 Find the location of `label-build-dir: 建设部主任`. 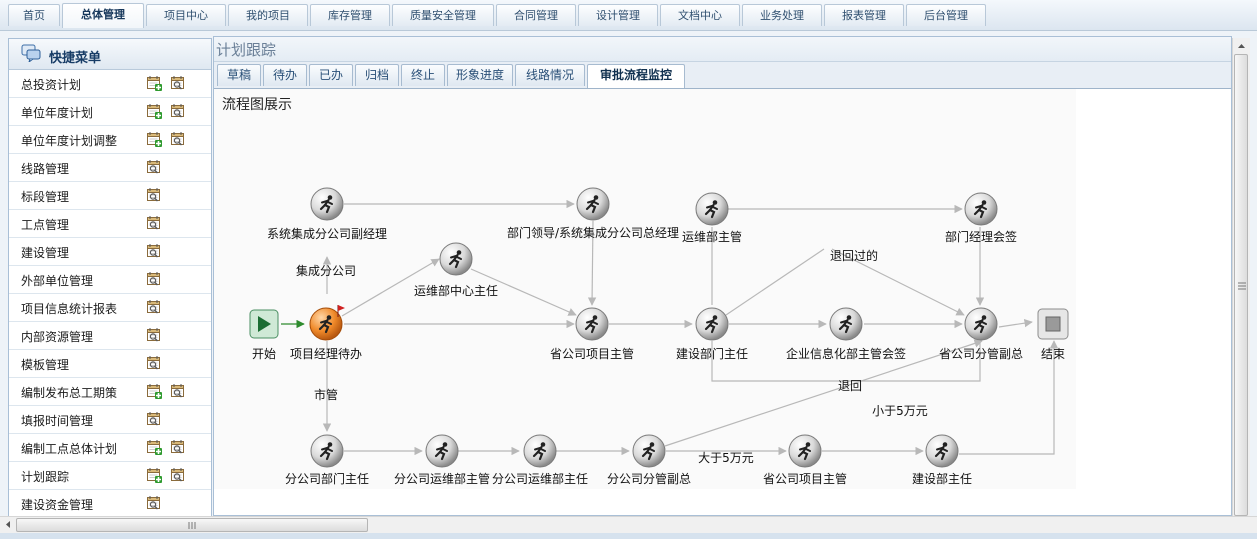

label-build-dir: 建设部主任 is located at coordinates (942, 478).